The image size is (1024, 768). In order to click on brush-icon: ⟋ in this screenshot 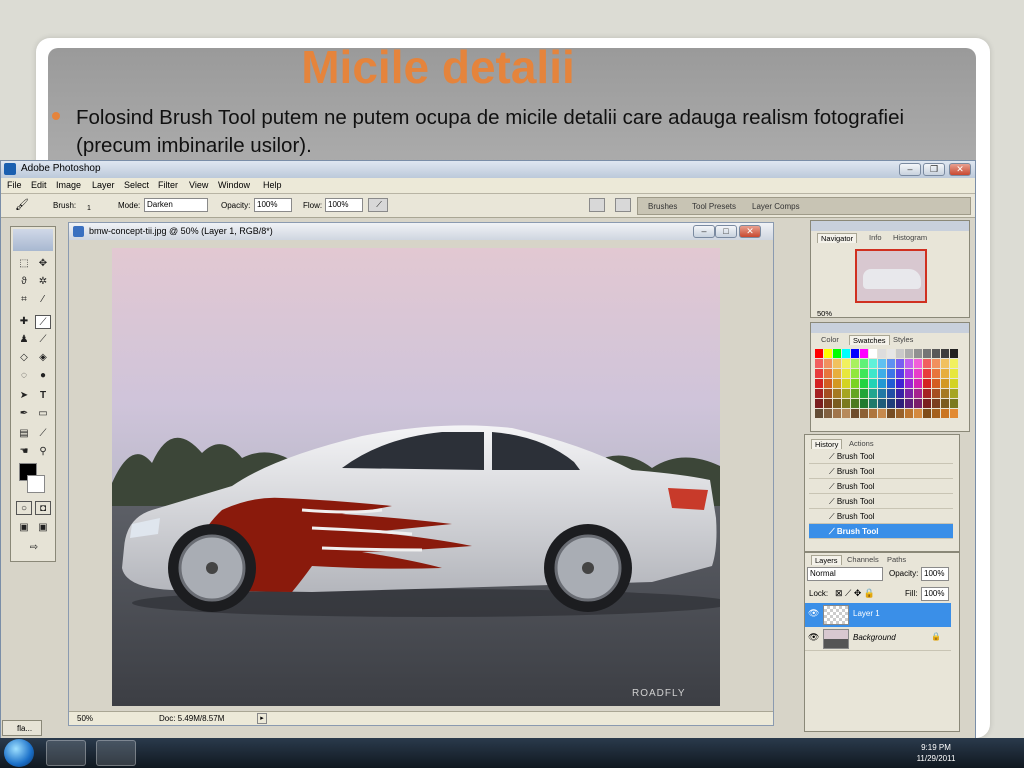, I will do `click(43, 322)`.